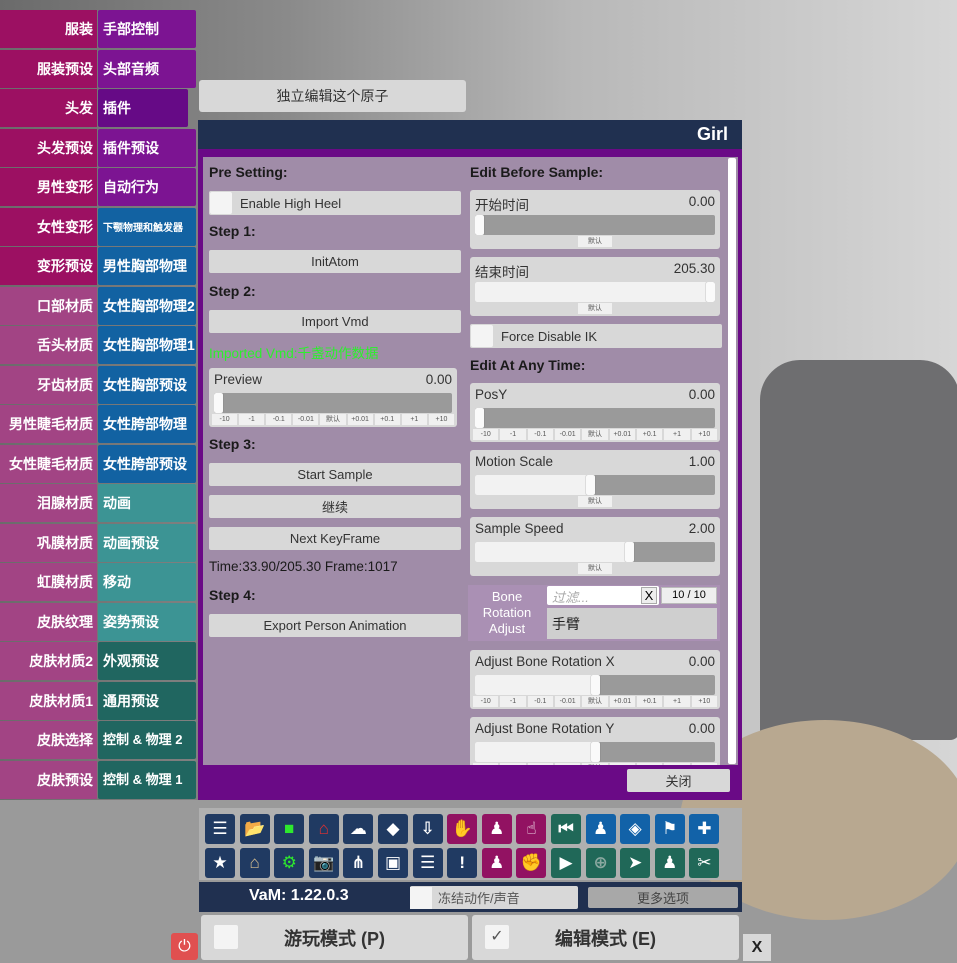  What do you see at coordinates (147, 68) in the screenshot?
I see `sidebar-tab-right: 头部音频` at bounding box center [147, 68].